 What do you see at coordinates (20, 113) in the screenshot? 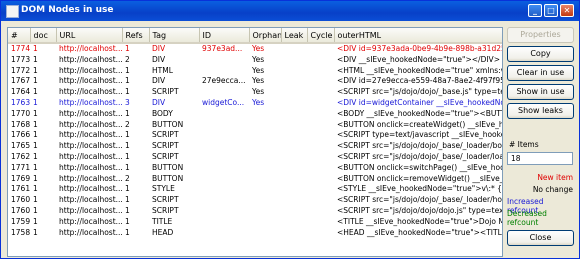
I see `col-number-cell: 1770` at bounding box center [20, 113].